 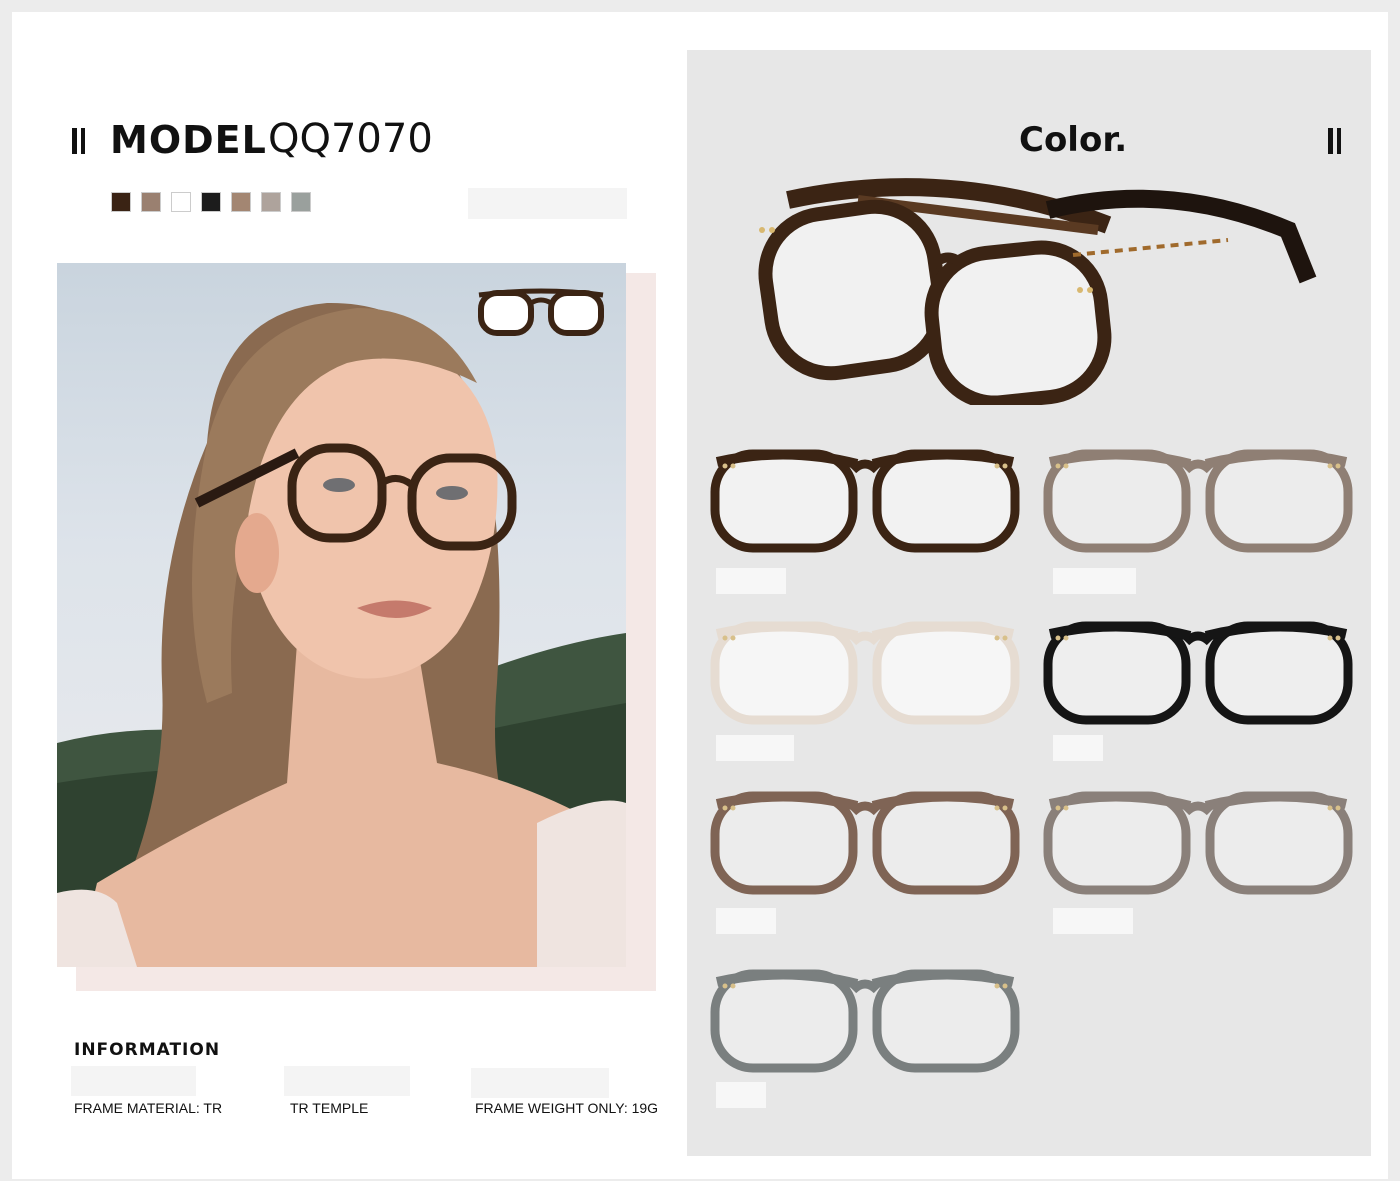 I want to click on model-code: QQ7070, so click(x=350, y=139).